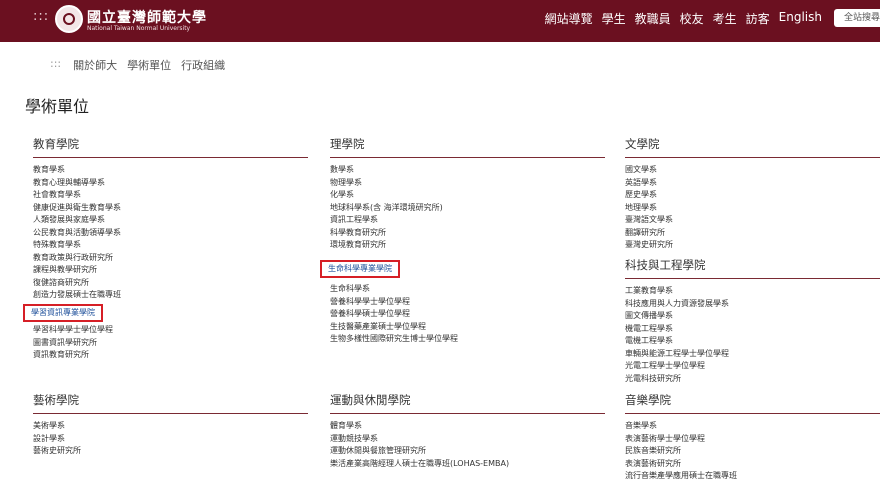 This screenshot has height=483, width=880. I want to click on top-nav: 網站導覽 學生 教職員 校友 考生 訪客 English, so click(683, 18).